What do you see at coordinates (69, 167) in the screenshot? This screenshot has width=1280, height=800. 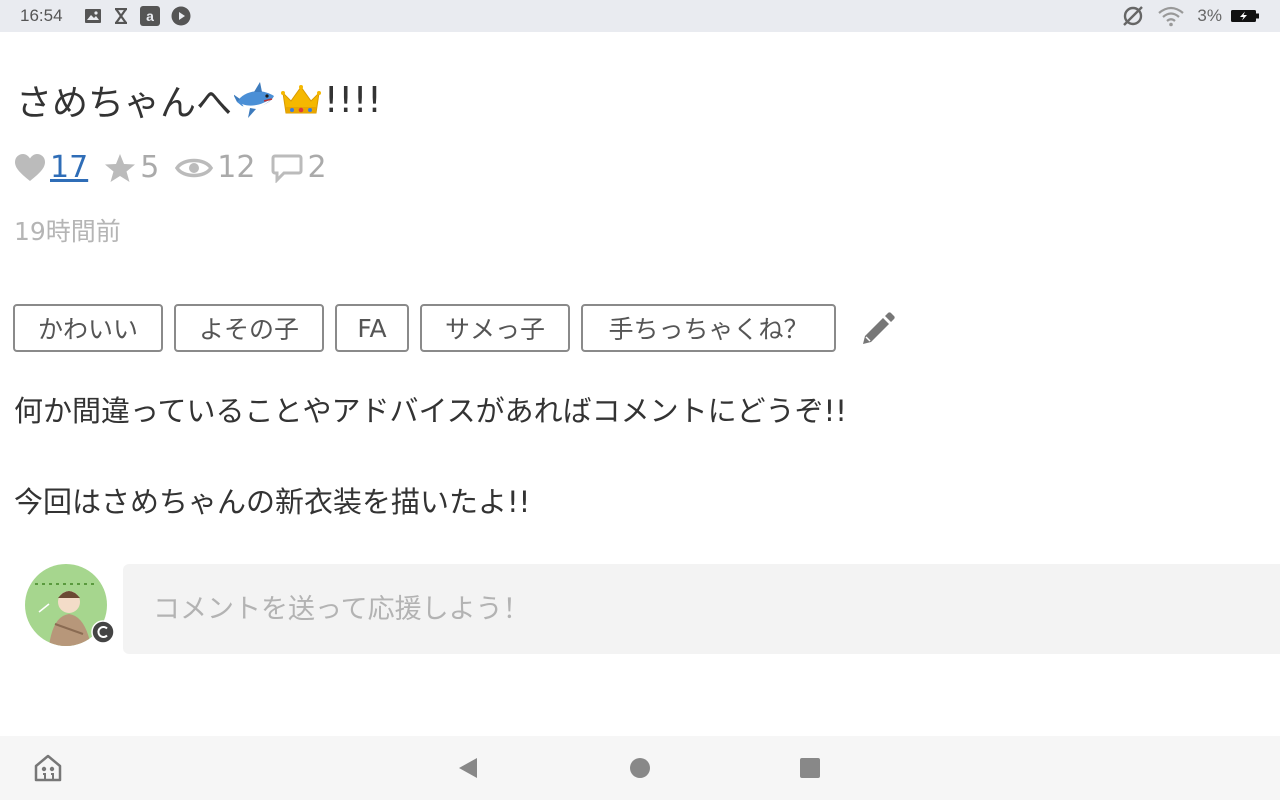 I see `likes-count: 17` at bounding box center [69, 167].